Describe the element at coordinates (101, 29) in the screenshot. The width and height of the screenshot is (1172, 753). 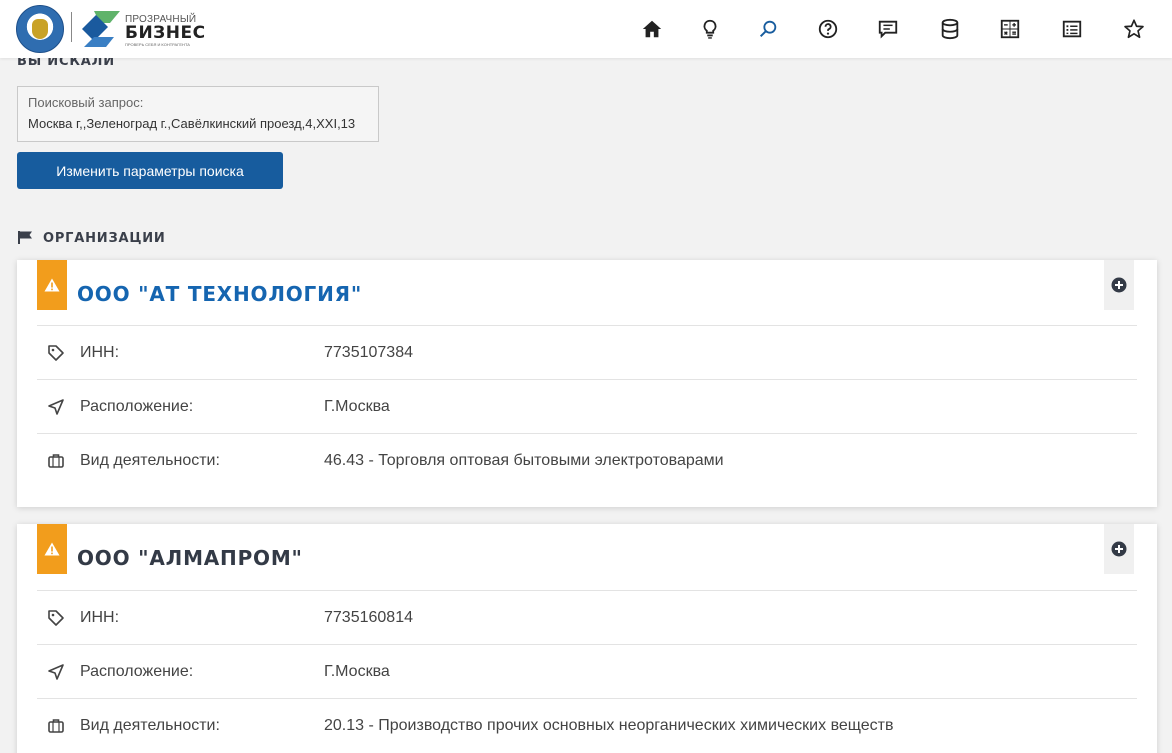
I see `prozrachny-biznes-logo-mark` at that location.